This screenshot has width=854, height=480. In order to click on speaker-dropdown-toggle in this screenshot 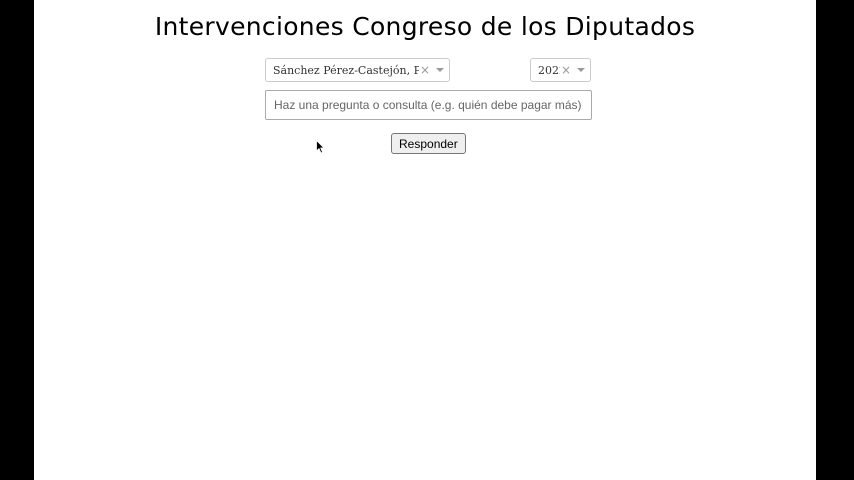, I will do `click(440, 70)`.